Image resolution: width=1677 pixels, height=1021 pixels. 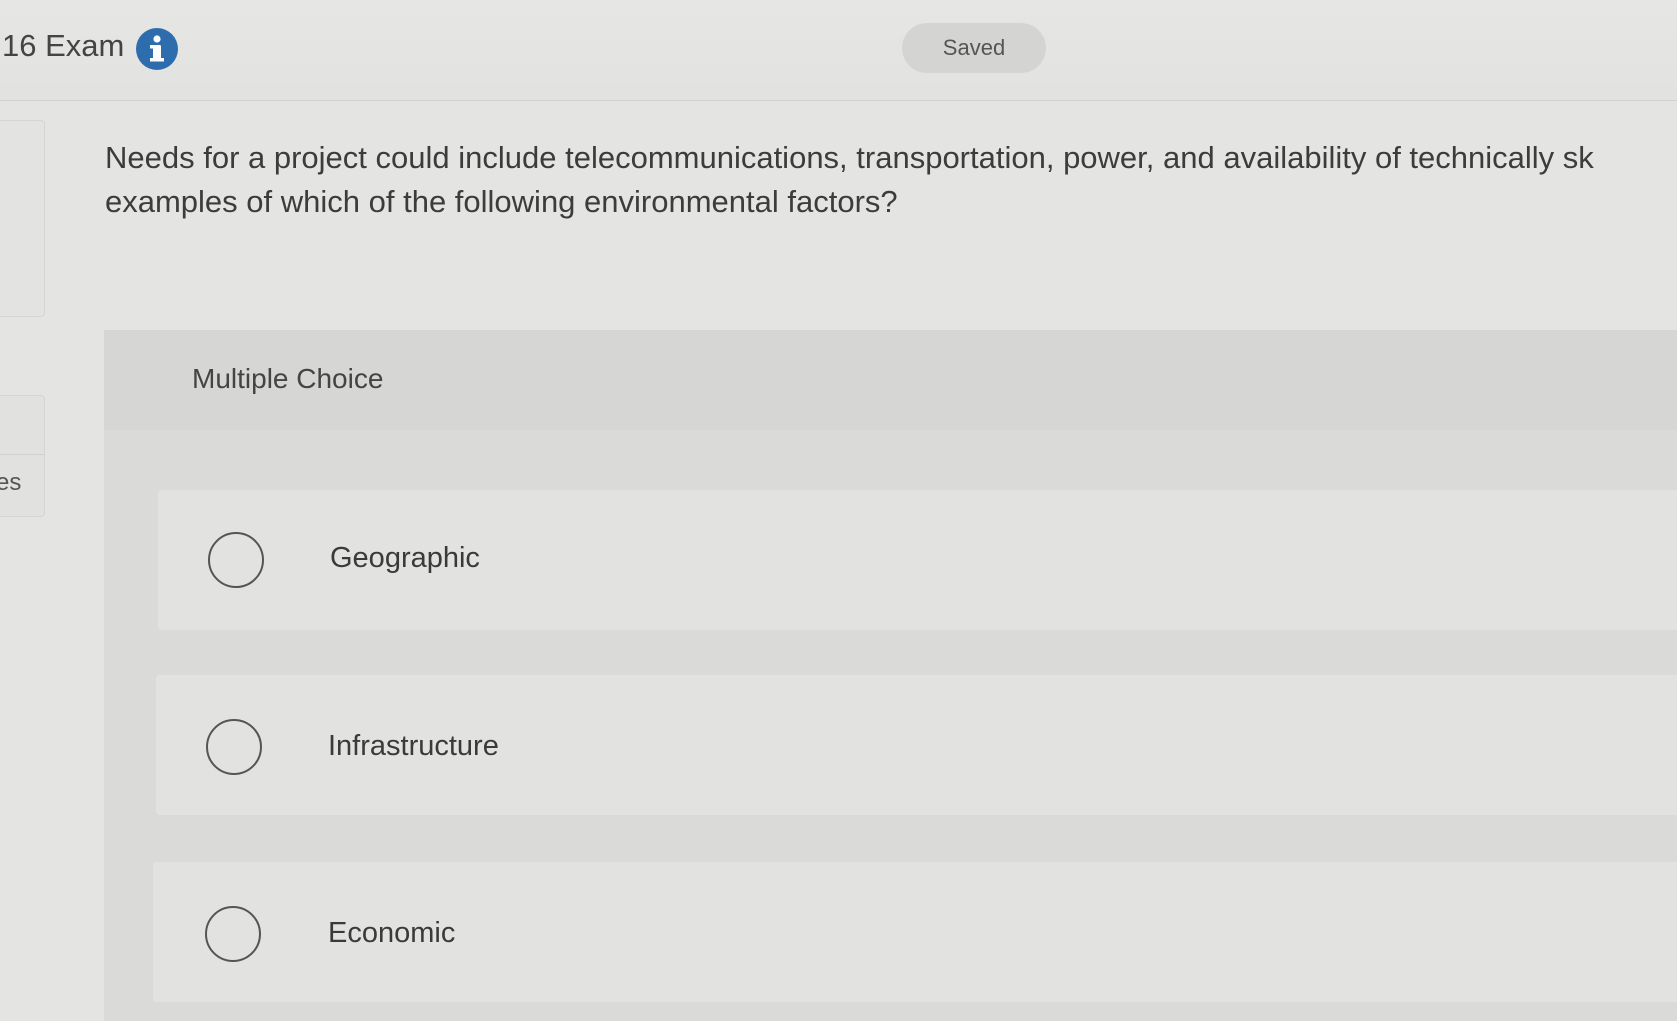 I want to click on saved-status-badge: Saved, so click(x=974, y=48).